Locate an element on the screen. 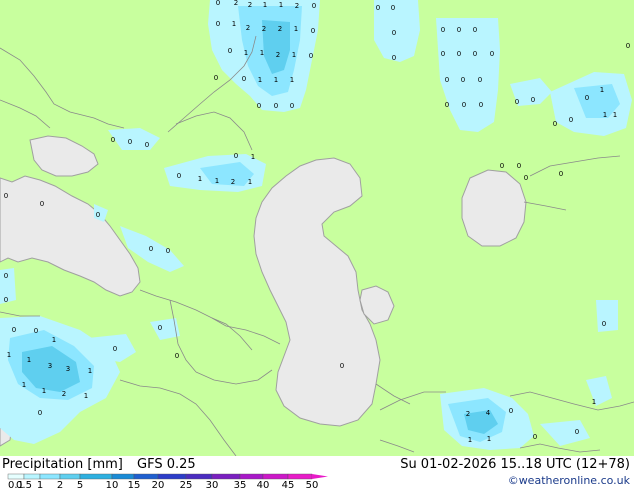 The image size is (634, 490). title-model: GFS 0.25 is located at coordinates (166, 464).